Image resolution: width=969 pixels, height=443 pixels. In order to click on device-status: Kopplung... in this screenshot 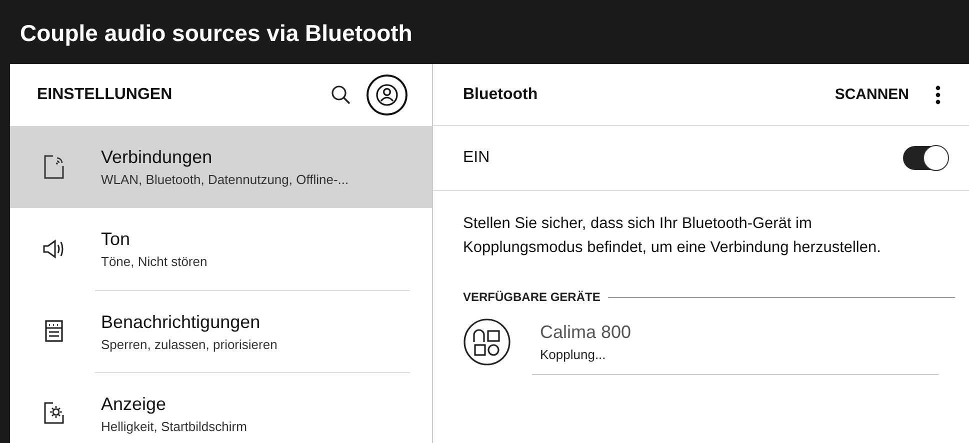, I will do `click(573, 354)`.